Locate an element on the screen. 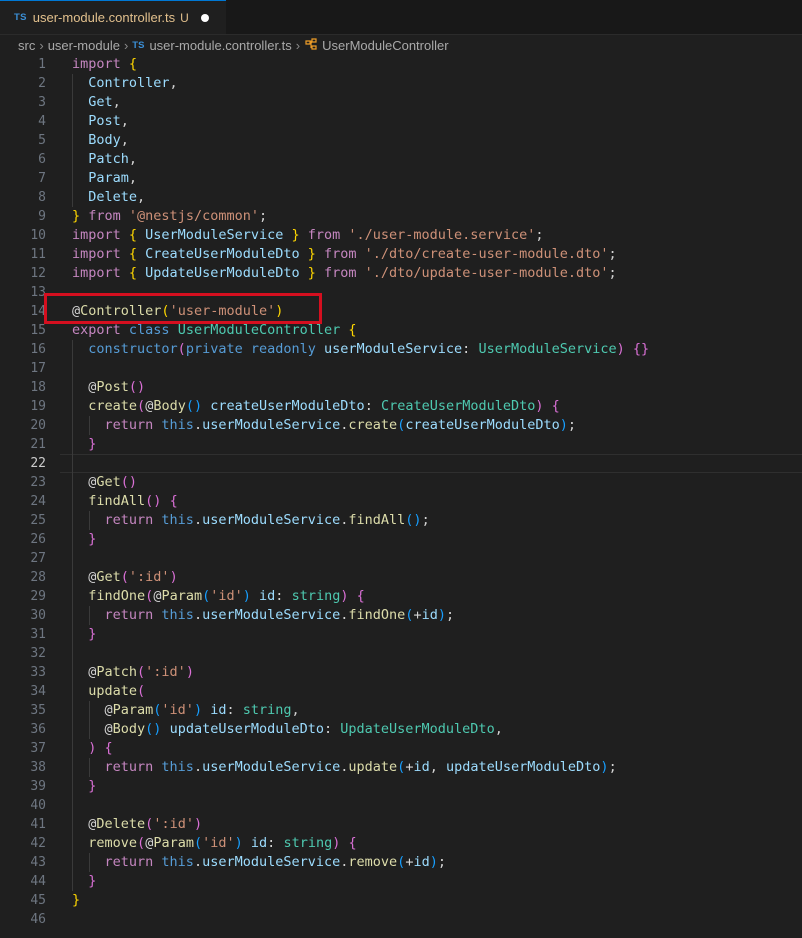  line-number: 37 is located at coordinates (38, 748).